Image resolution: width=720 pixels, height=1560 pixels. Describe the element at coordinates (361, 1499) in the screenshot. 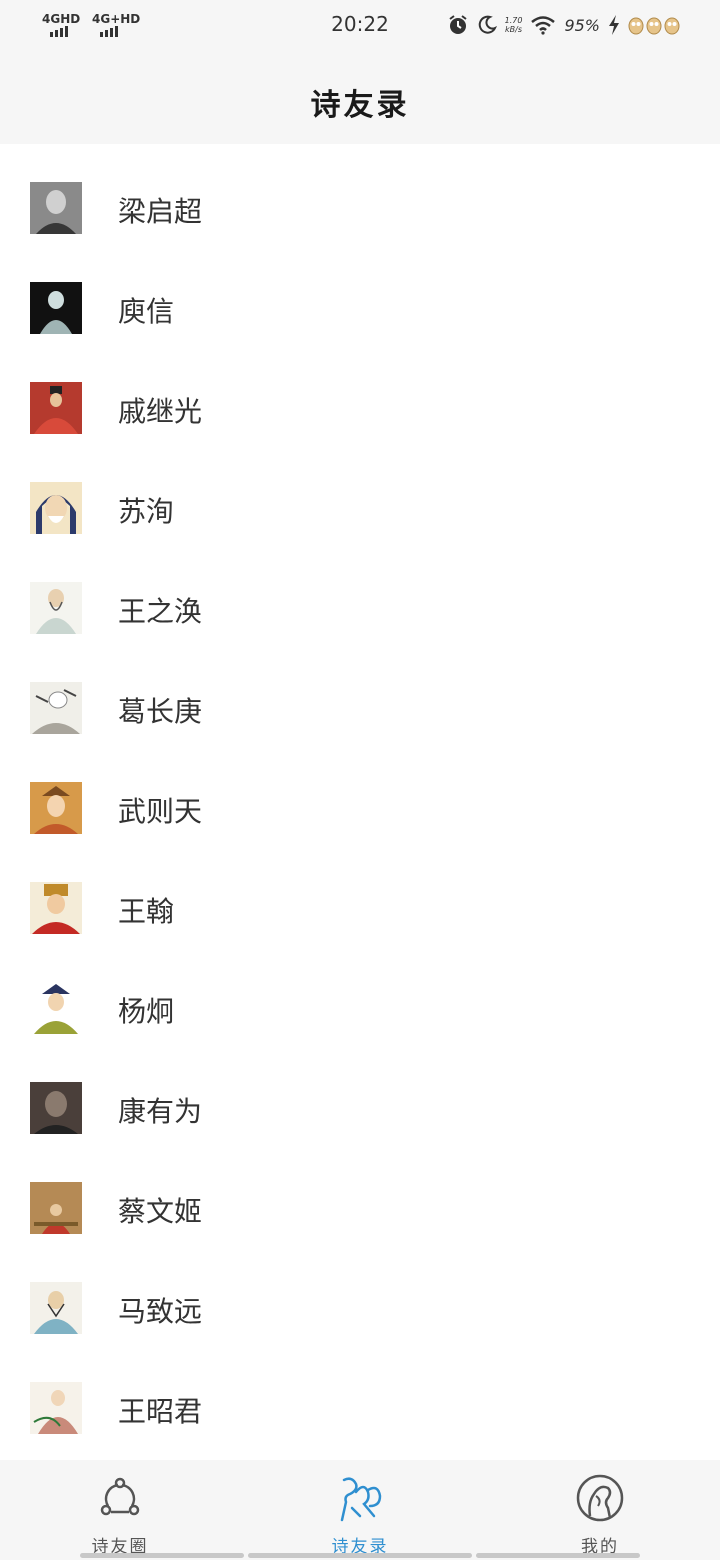

I see `calligraphy-icon` at that location.